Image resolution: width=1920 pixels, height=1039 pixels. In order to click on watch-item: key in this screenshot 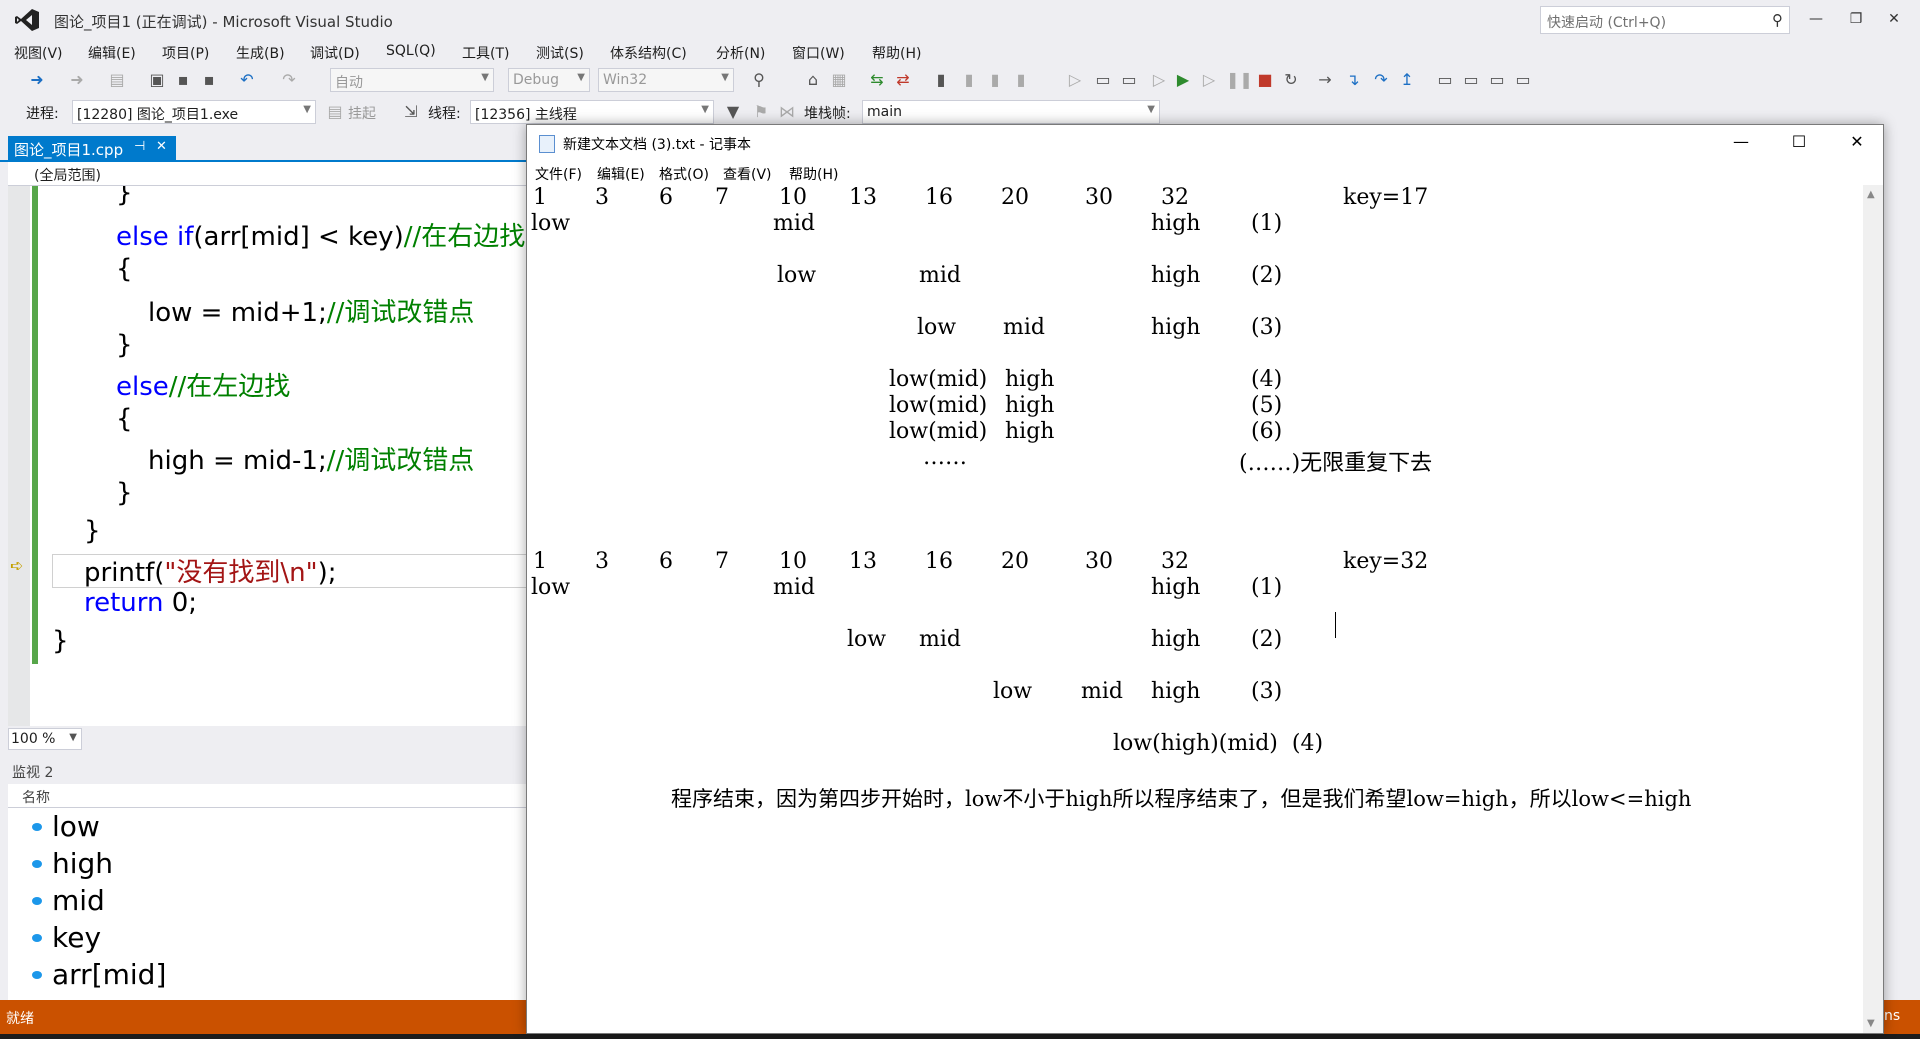, I will do `click(66, 937)`.